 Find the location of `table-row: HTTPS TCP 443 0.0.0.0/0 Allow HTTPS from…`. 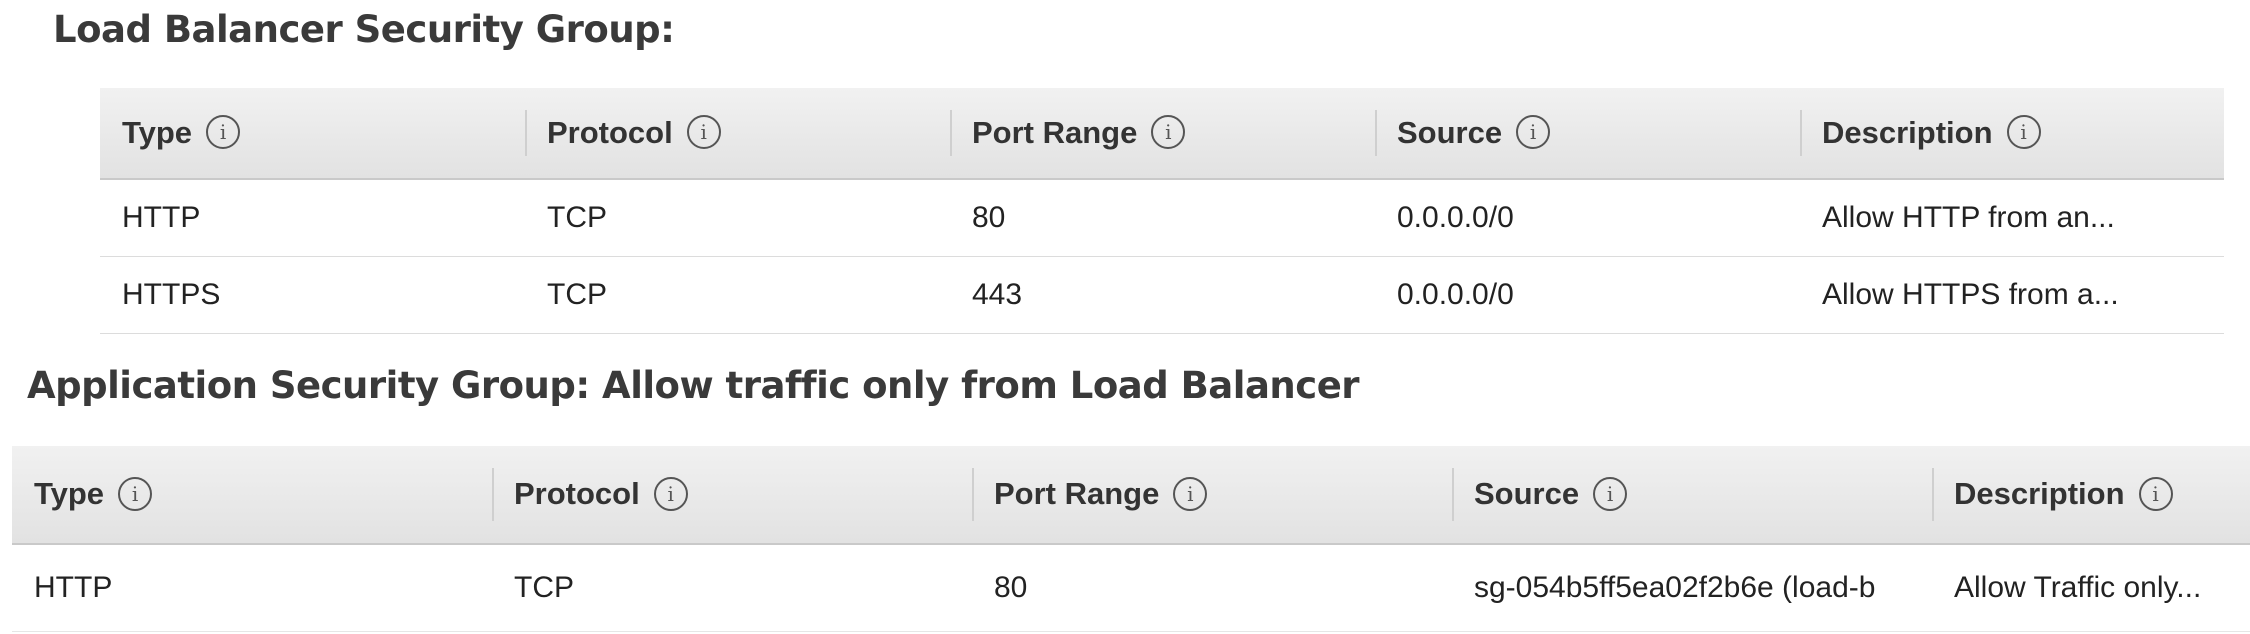

table-row: HTTPS TCP 443 0.0.0.0/0 Allow HTTPS from… is located at coordinates (1162, 295).